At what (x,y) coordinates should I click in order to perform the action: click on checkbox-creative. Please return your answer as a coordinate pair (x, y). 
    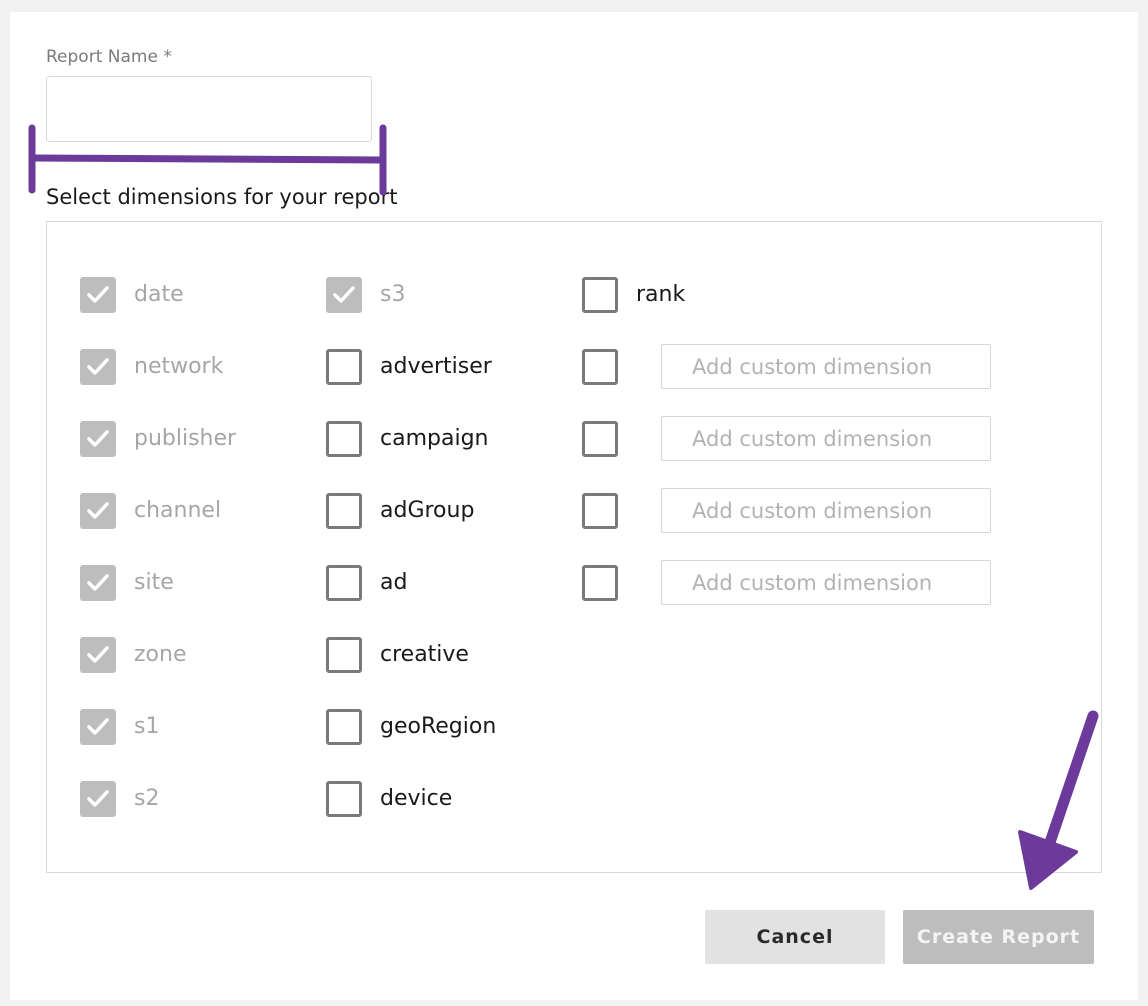
    Looking at the image, I should click on (344, 655).